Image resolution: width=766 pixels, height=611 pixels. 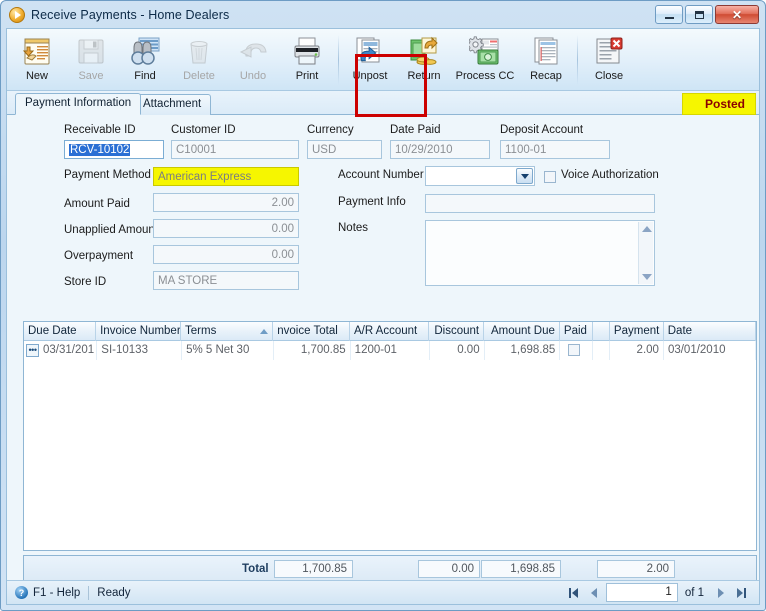 I want to click on cell-amount-due: 1,698.85, so click(x=523, y=350).